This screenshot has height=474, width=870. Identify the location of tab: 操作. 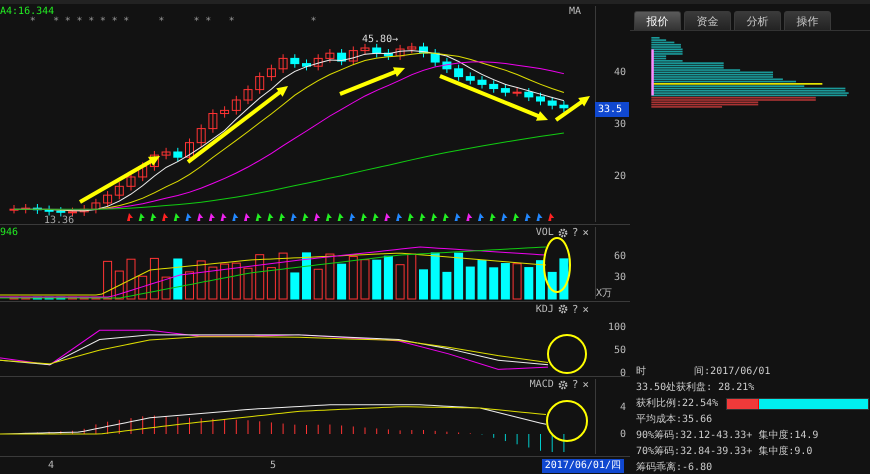
(807, 20).